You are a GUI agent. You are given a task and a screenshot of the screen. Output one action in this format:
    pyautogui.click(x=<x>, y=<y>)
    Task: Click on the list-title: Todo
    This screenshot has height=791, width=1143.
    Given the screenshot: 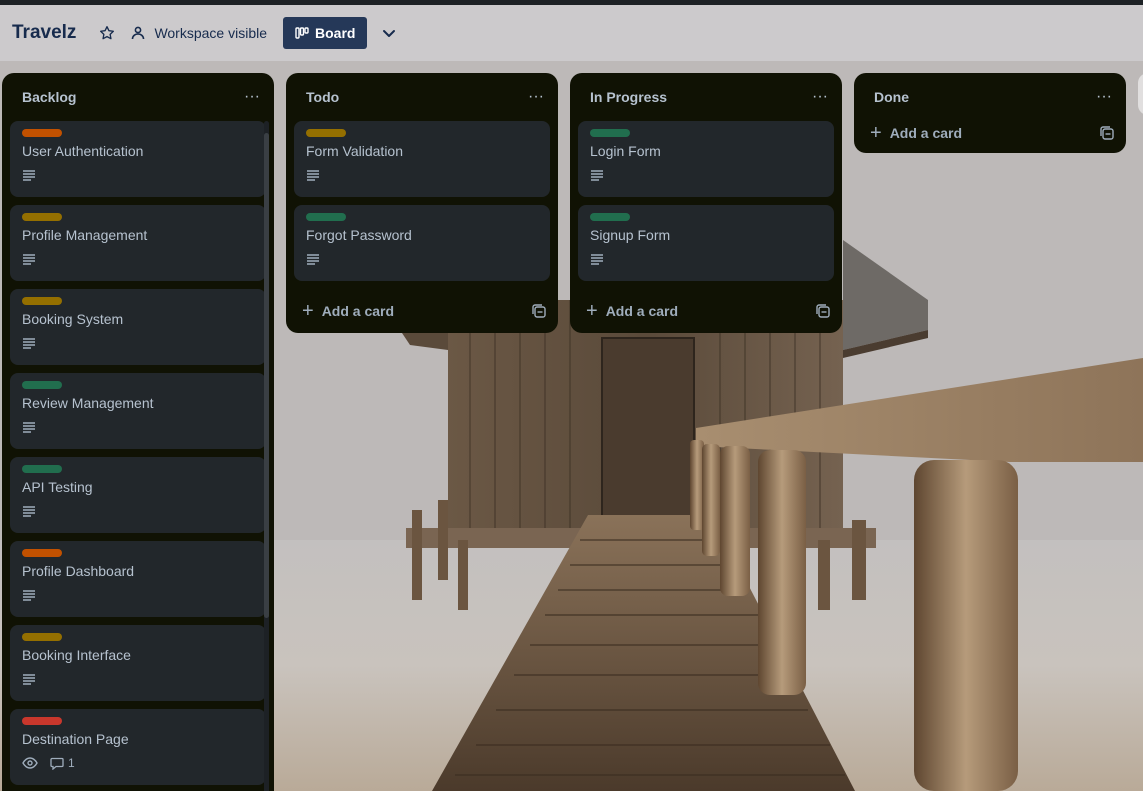 What is the action you would take?
    pyautogui.click(x=322, y=97)
    